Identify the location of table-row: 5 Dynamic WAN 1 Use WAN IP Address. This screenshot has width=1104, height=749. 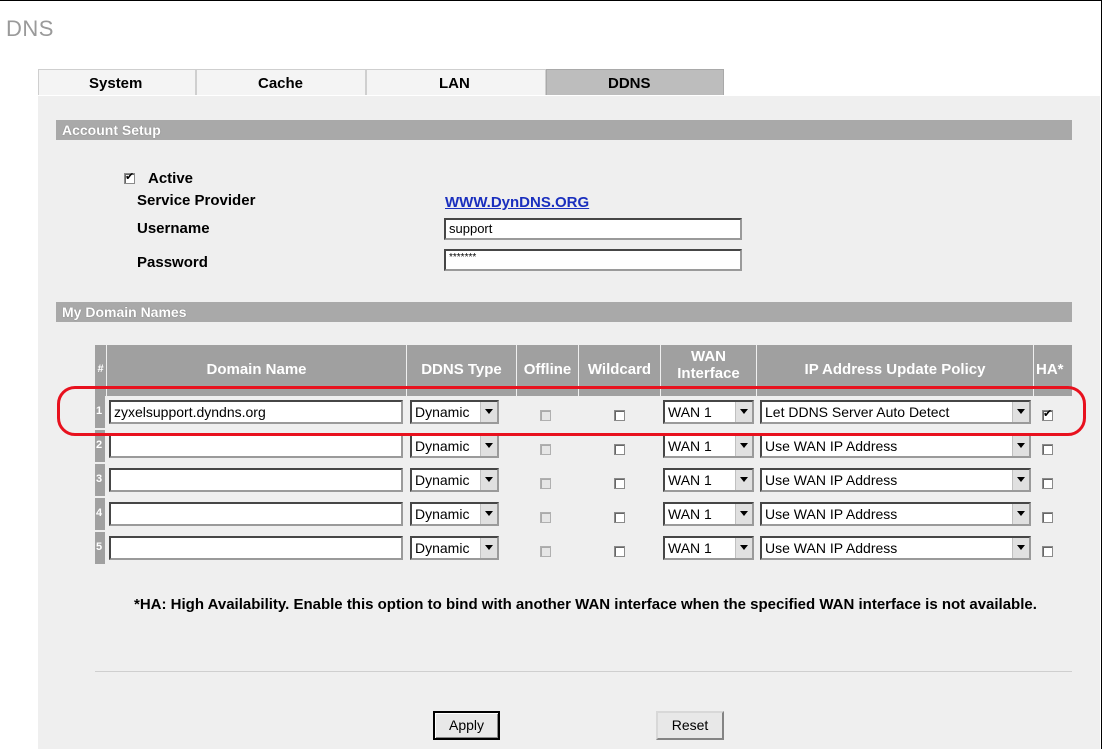
(583, 548).